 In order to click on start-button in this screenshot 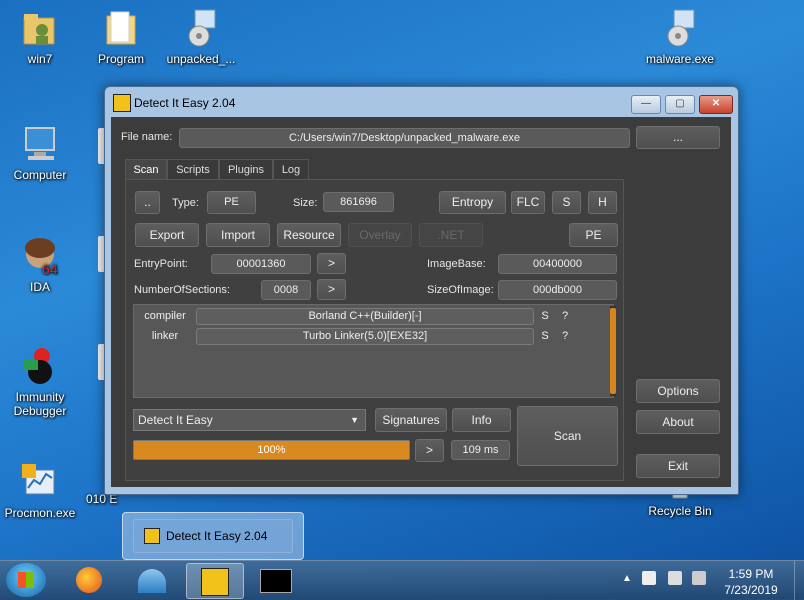, I will do `click(26, 580)`.